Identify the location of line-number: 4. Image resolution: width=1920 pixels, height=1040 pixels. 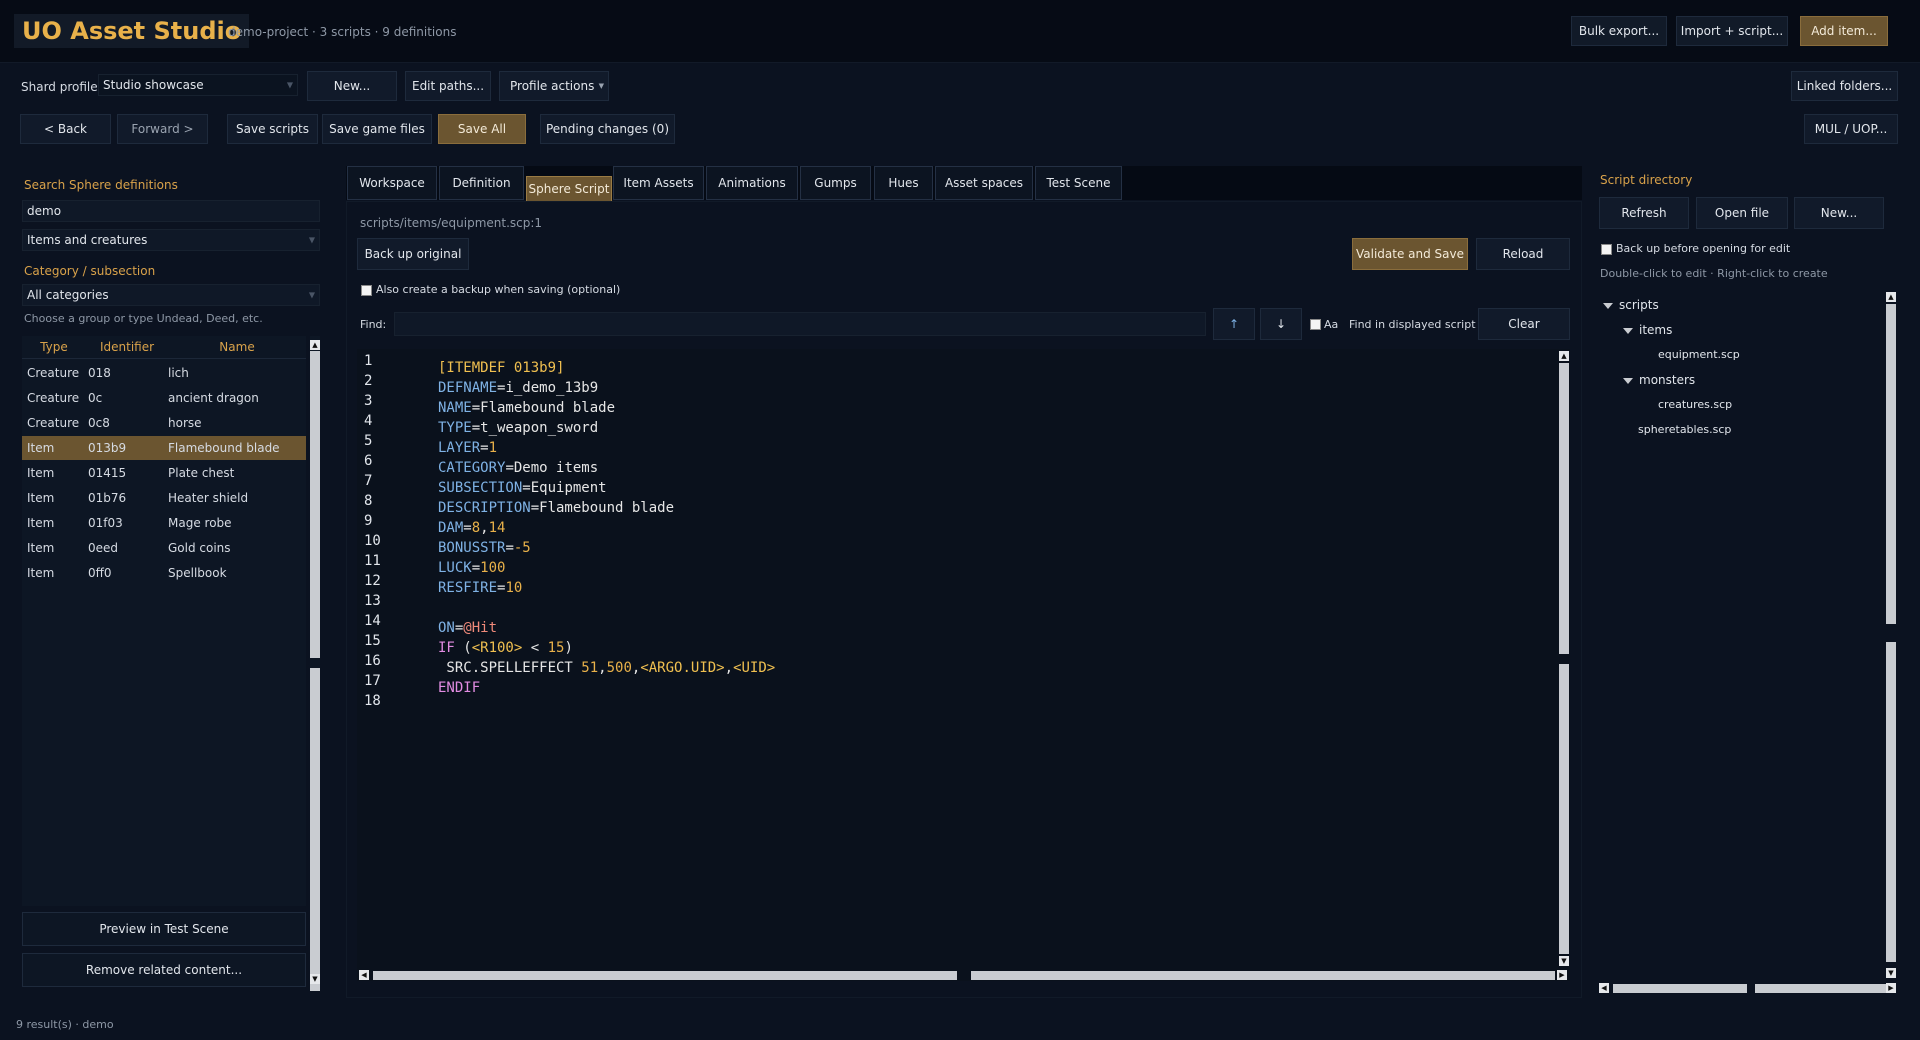
(368, 421).